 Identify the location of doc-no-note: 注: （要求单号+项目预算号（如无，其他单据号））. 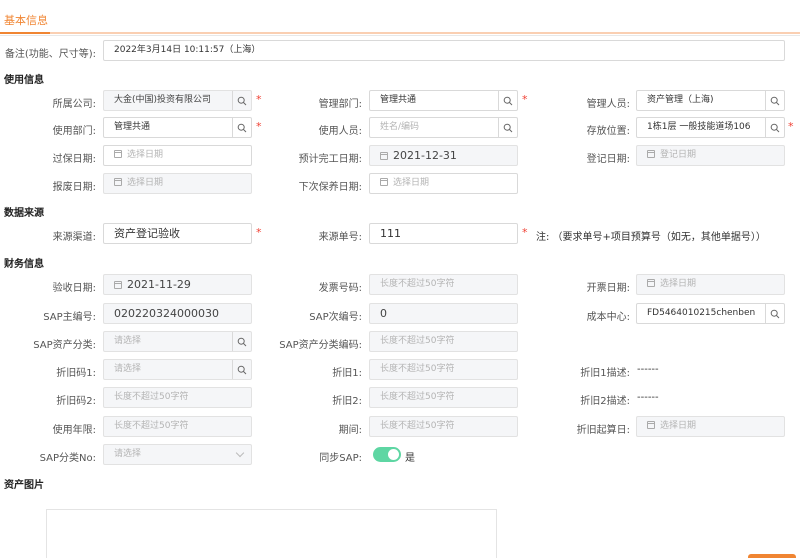
(651, 237).